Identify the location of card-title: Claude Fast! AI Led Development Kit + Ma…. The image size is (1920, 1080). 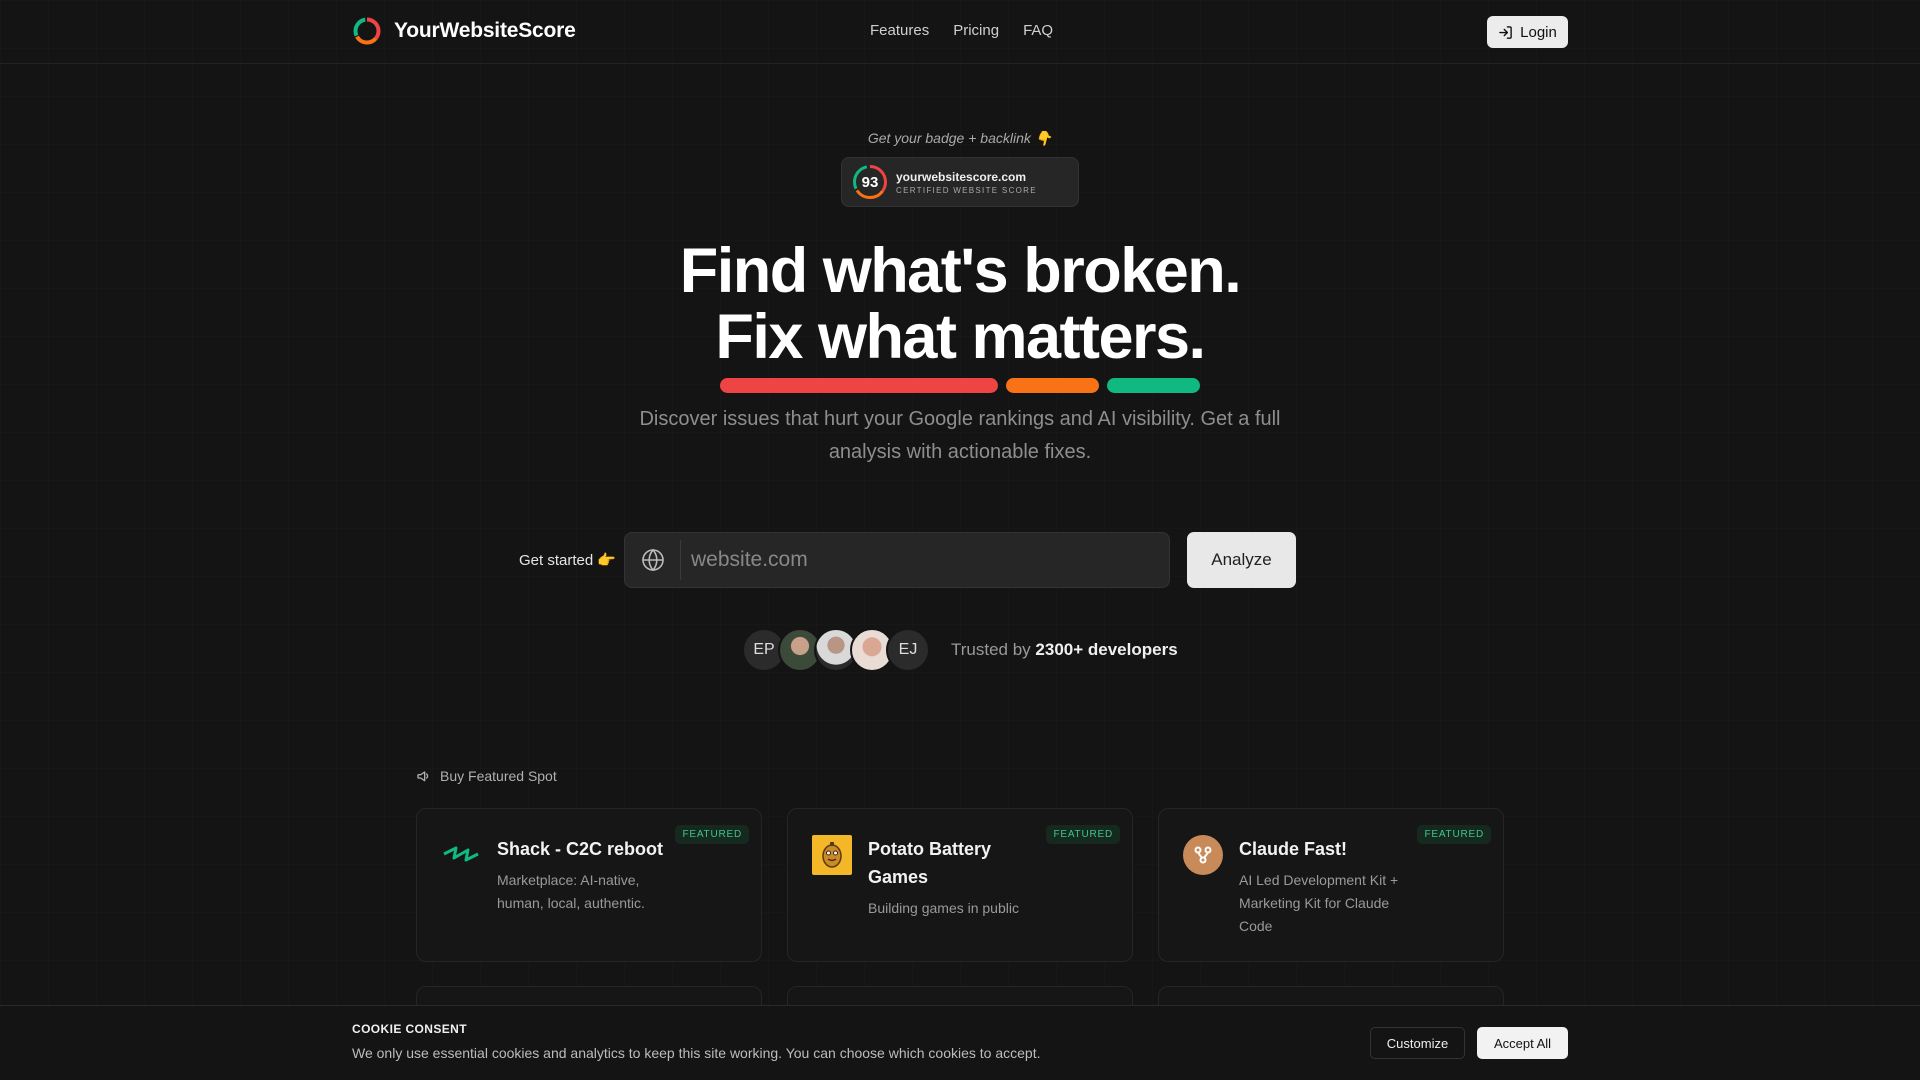
(1329, 886).